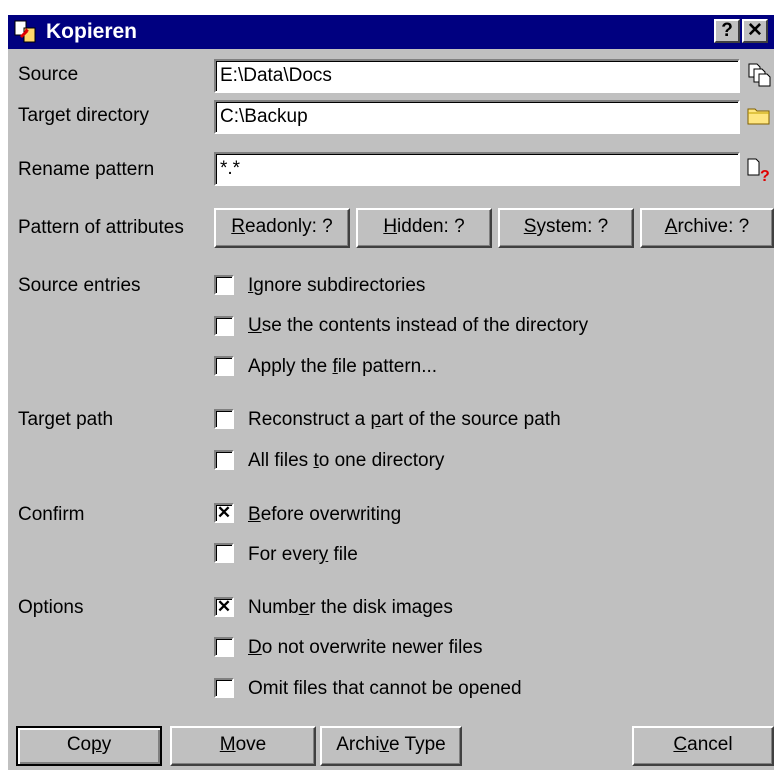 The width and height of the screenshot is (774, 770). I want to click on archive-type-button: Archive Type, so click(391, 746).